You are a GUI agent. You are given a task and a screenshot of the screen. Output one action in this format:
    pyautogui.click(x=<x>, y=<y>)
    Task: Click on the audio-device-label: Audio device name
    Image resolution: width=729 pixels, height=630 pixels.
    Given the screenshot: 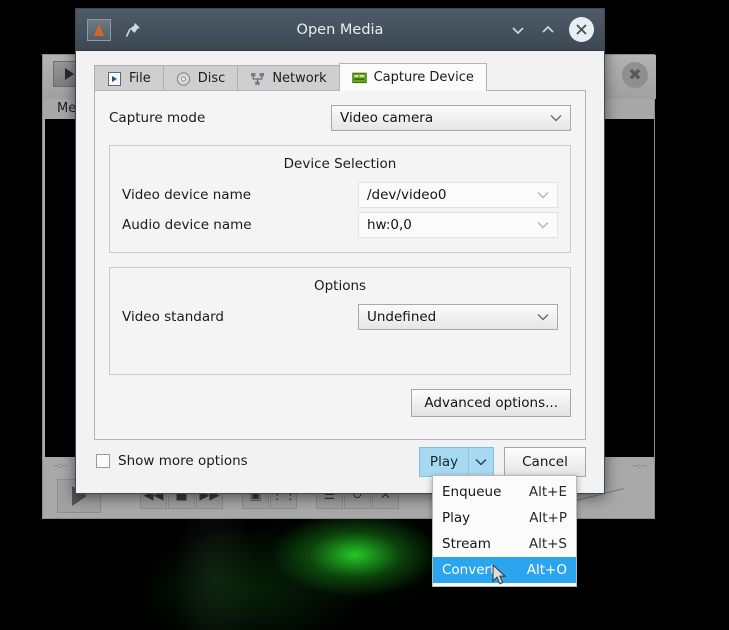 What is the action you would take?
    pyautogui.click(x=187, y=225)
    